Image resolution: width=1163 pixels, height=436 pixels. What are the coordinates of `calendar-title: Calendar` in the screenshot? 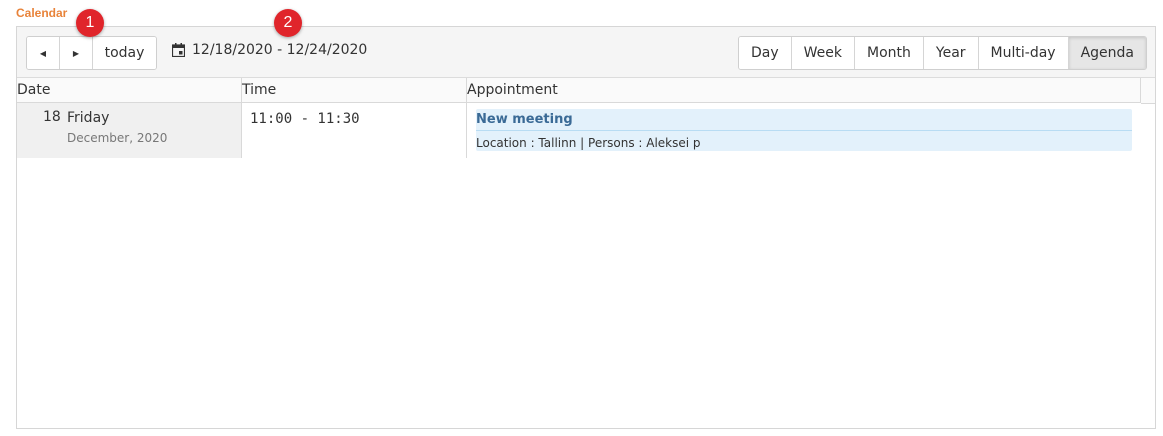 It's located at (42, 13).